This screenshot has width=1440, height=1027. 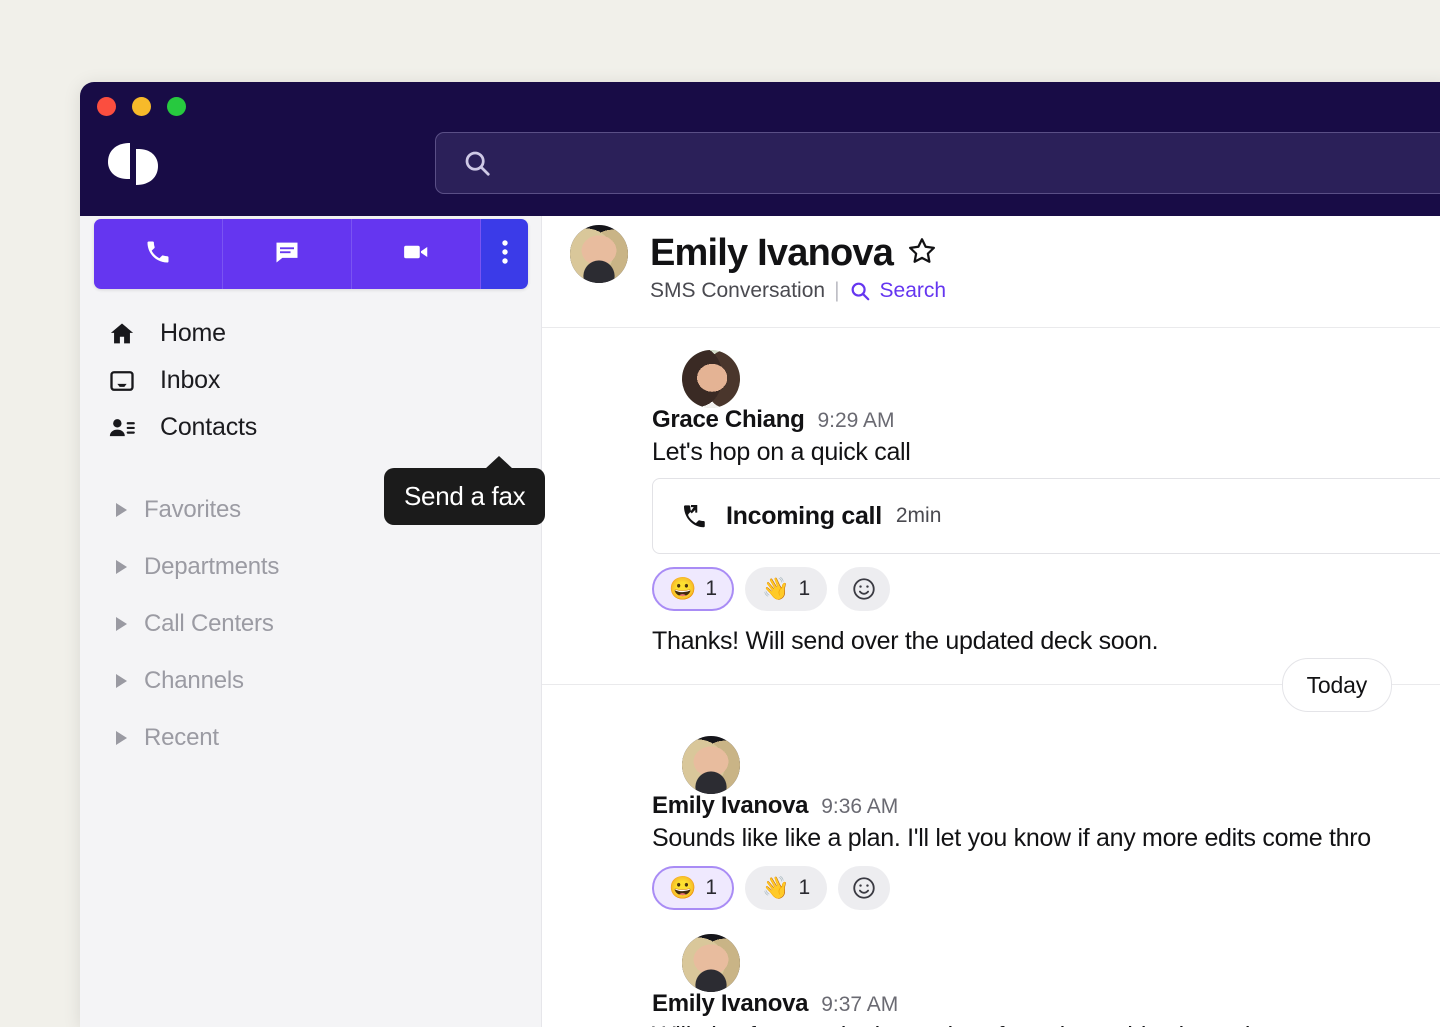 What do you see at coordinates (913, 291) in the screenshot?
I see `conversation-search-link: Search` at bounding box center [913, 291].